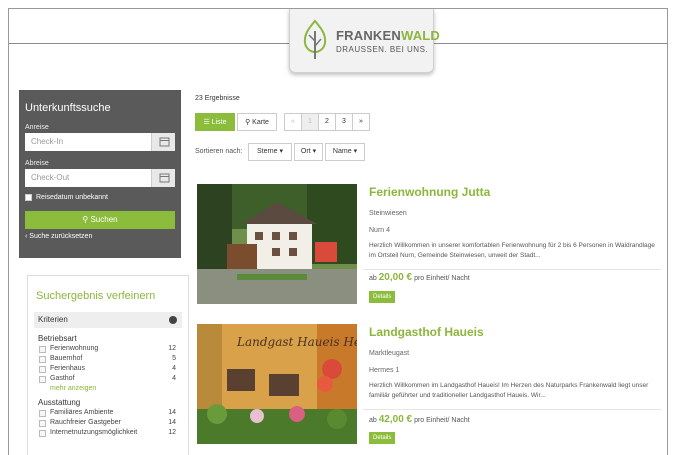  Describe the element at coordinates (37, 163) in the screenshot. I see `departure-label: Abreise` at that location.